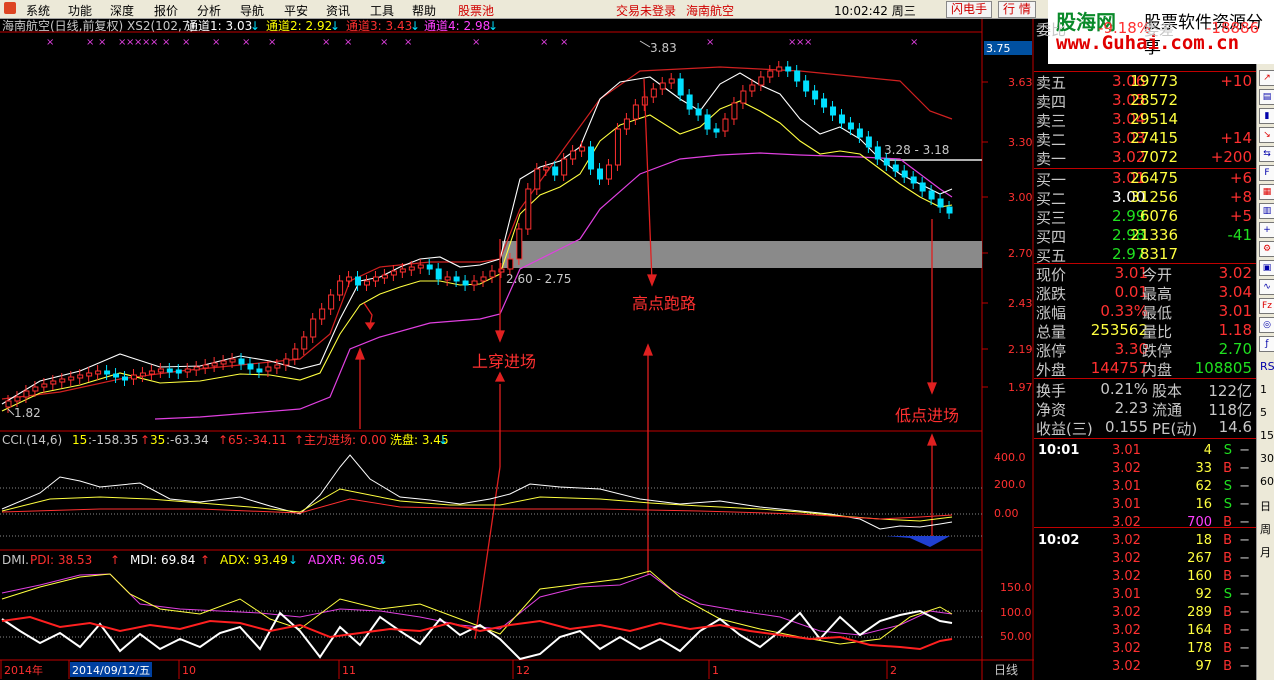 The width and height of the screenshot is (1274, 680). Describe the element at coordinates (115, 560) in the screenshot. I see `up-arrow-icon: ↑` at that location.